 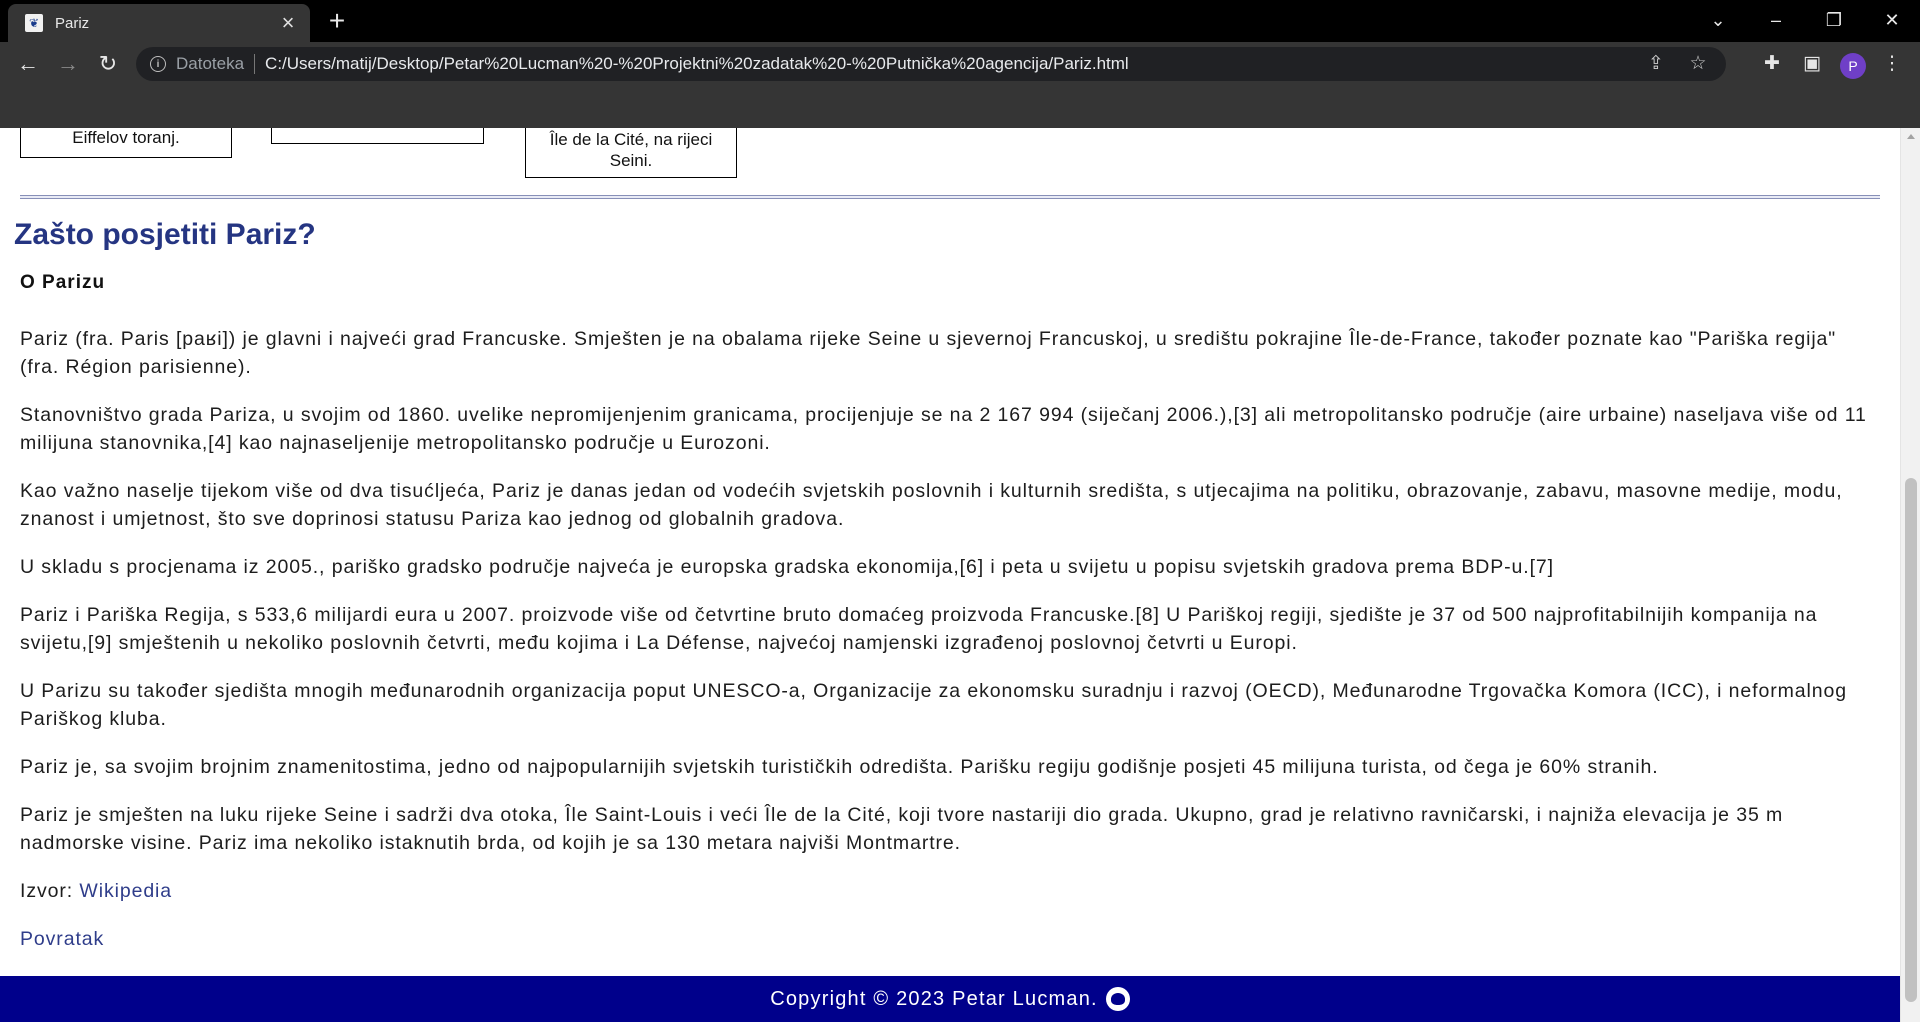 What do you see at coordinates (1911, 740) in the screenshot?
I see `scrollbar-thumb` at bounding box center [1911, 740].